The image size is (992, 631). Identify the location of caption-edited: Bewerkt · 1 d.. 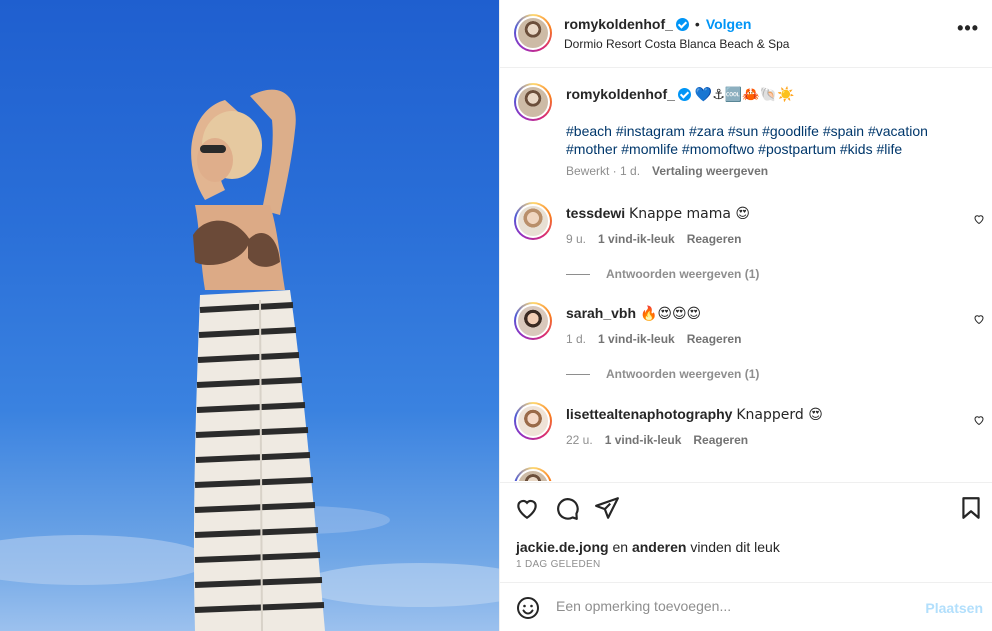
(603, 171).